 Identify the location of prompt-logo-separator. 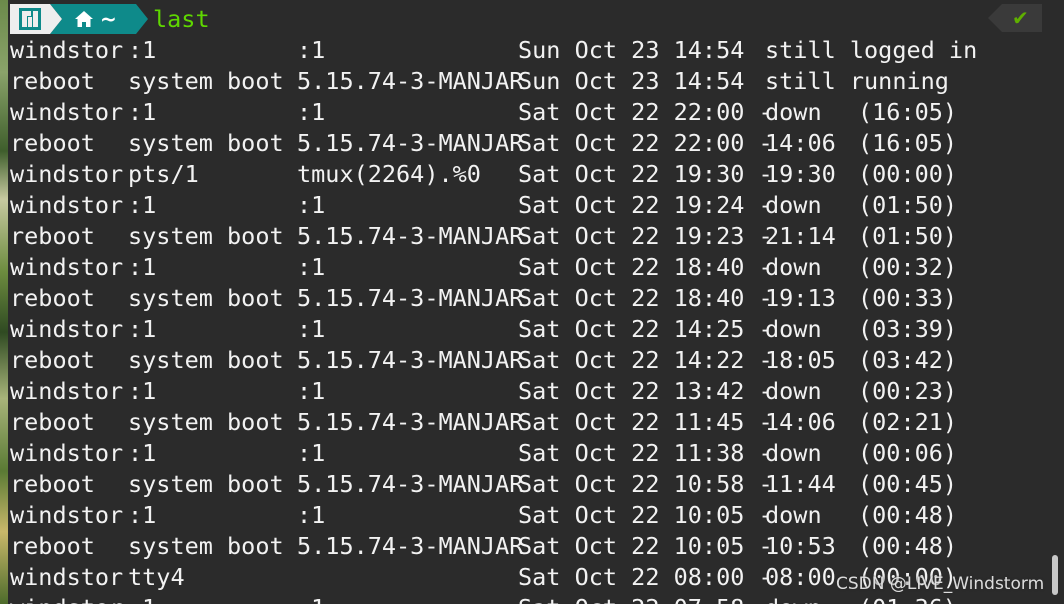
(56, 19).